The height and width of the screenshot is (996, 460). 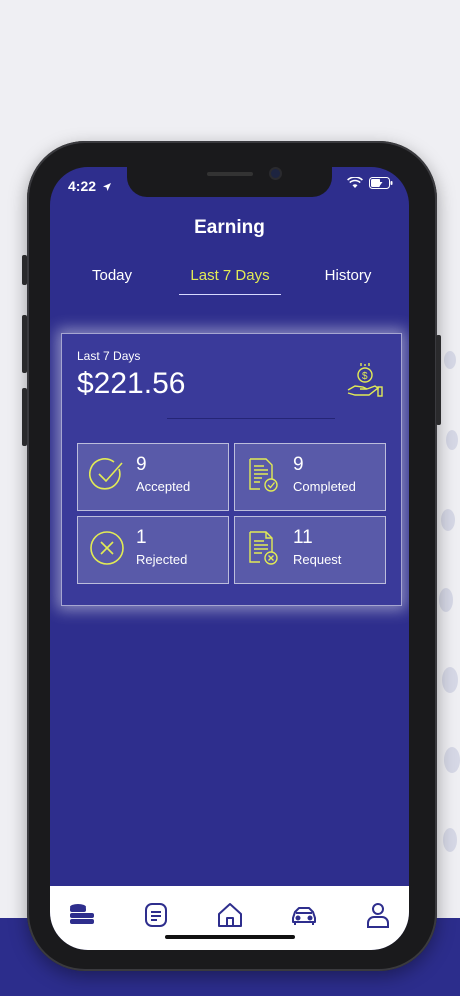 I want to click on bottom-navigation, so click(x=229, y=918).